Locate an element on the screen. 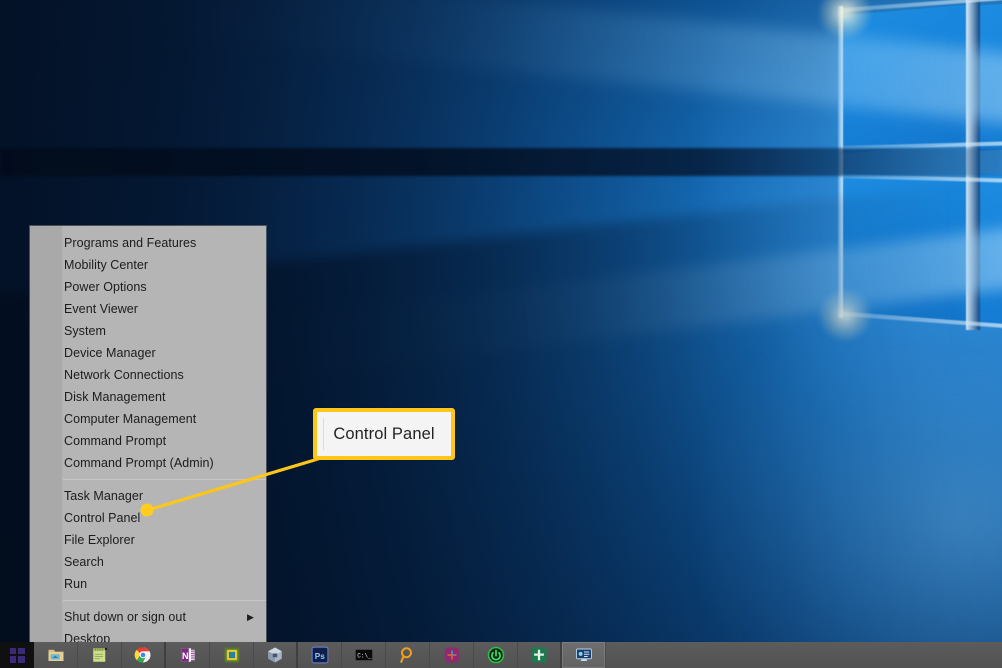  menu-item-label: Run is located at coordinates (76, 584).